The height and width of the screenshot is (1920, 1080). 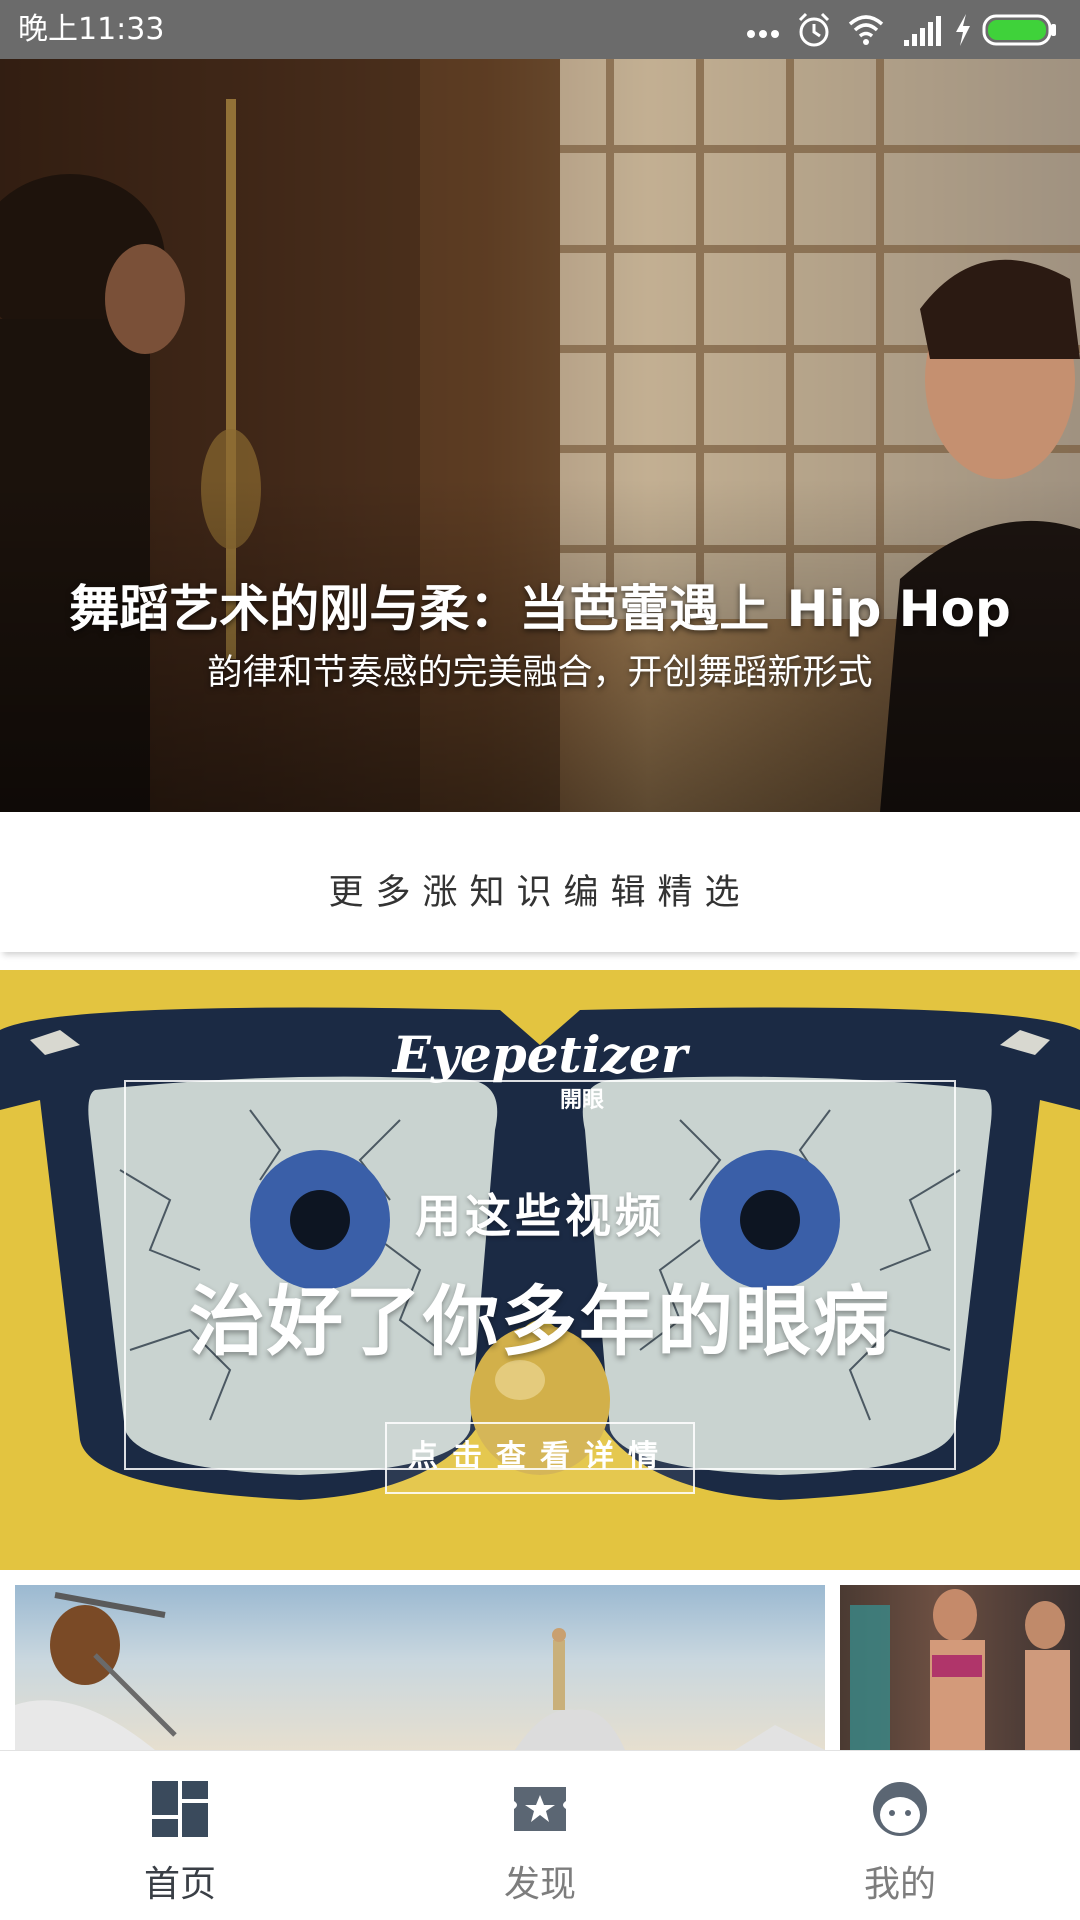 I want to click on status-icons, so click(x=906, y=30).